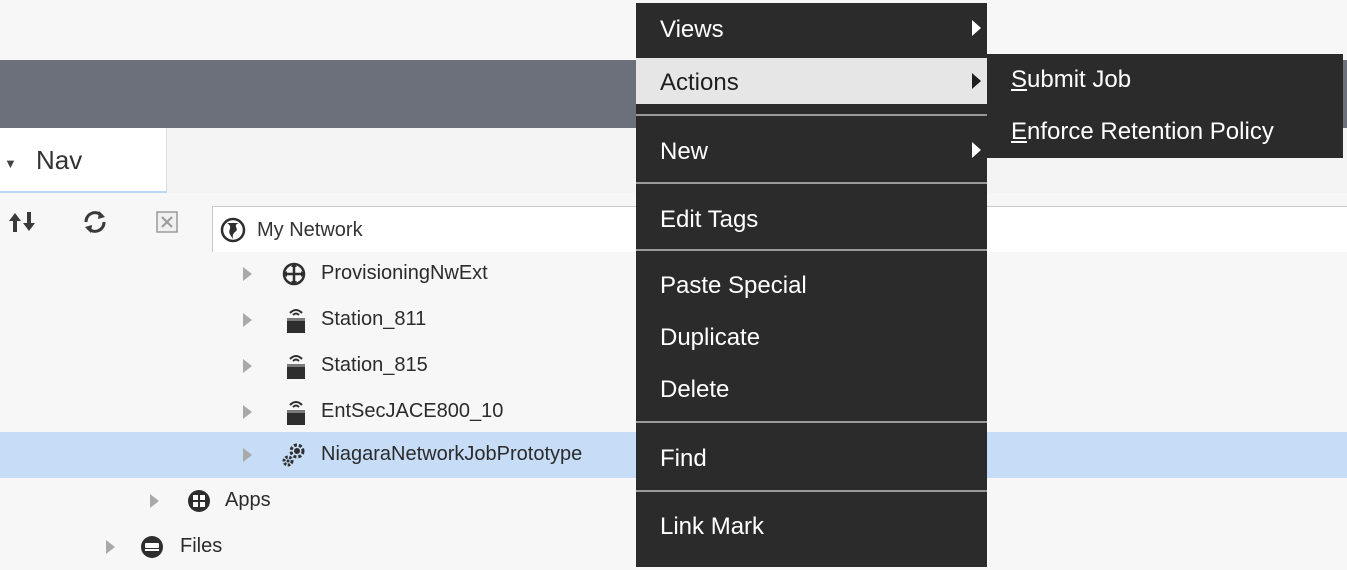 Image resolution: width=1347 pixels, height=570 pixels. I want to click on menu-item-submit-job: Submit Job, so click(1165, 80).